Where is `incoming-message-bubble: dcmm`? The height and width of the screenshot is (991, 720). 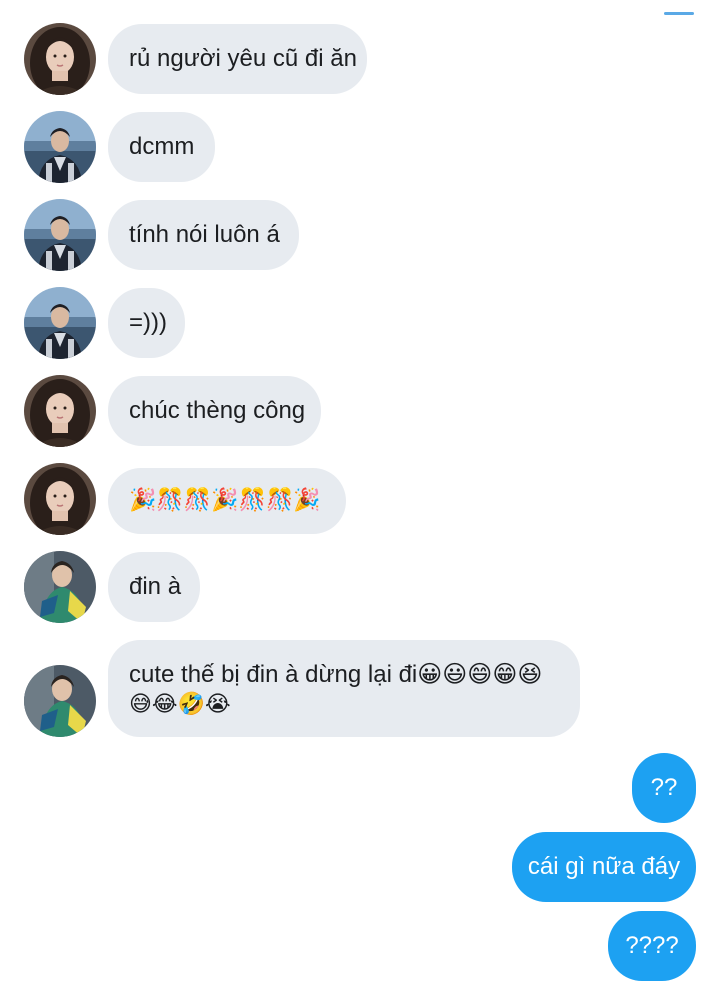
incoming-message-bubble: dcmm is located at coordinates (161, 147).